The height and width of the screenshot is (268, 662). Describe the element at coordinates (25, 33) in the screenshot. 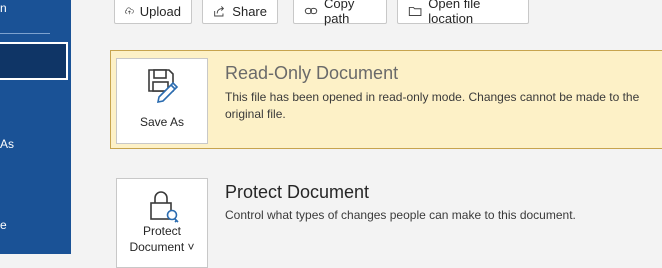

I see `sidebar-divider` at that location.